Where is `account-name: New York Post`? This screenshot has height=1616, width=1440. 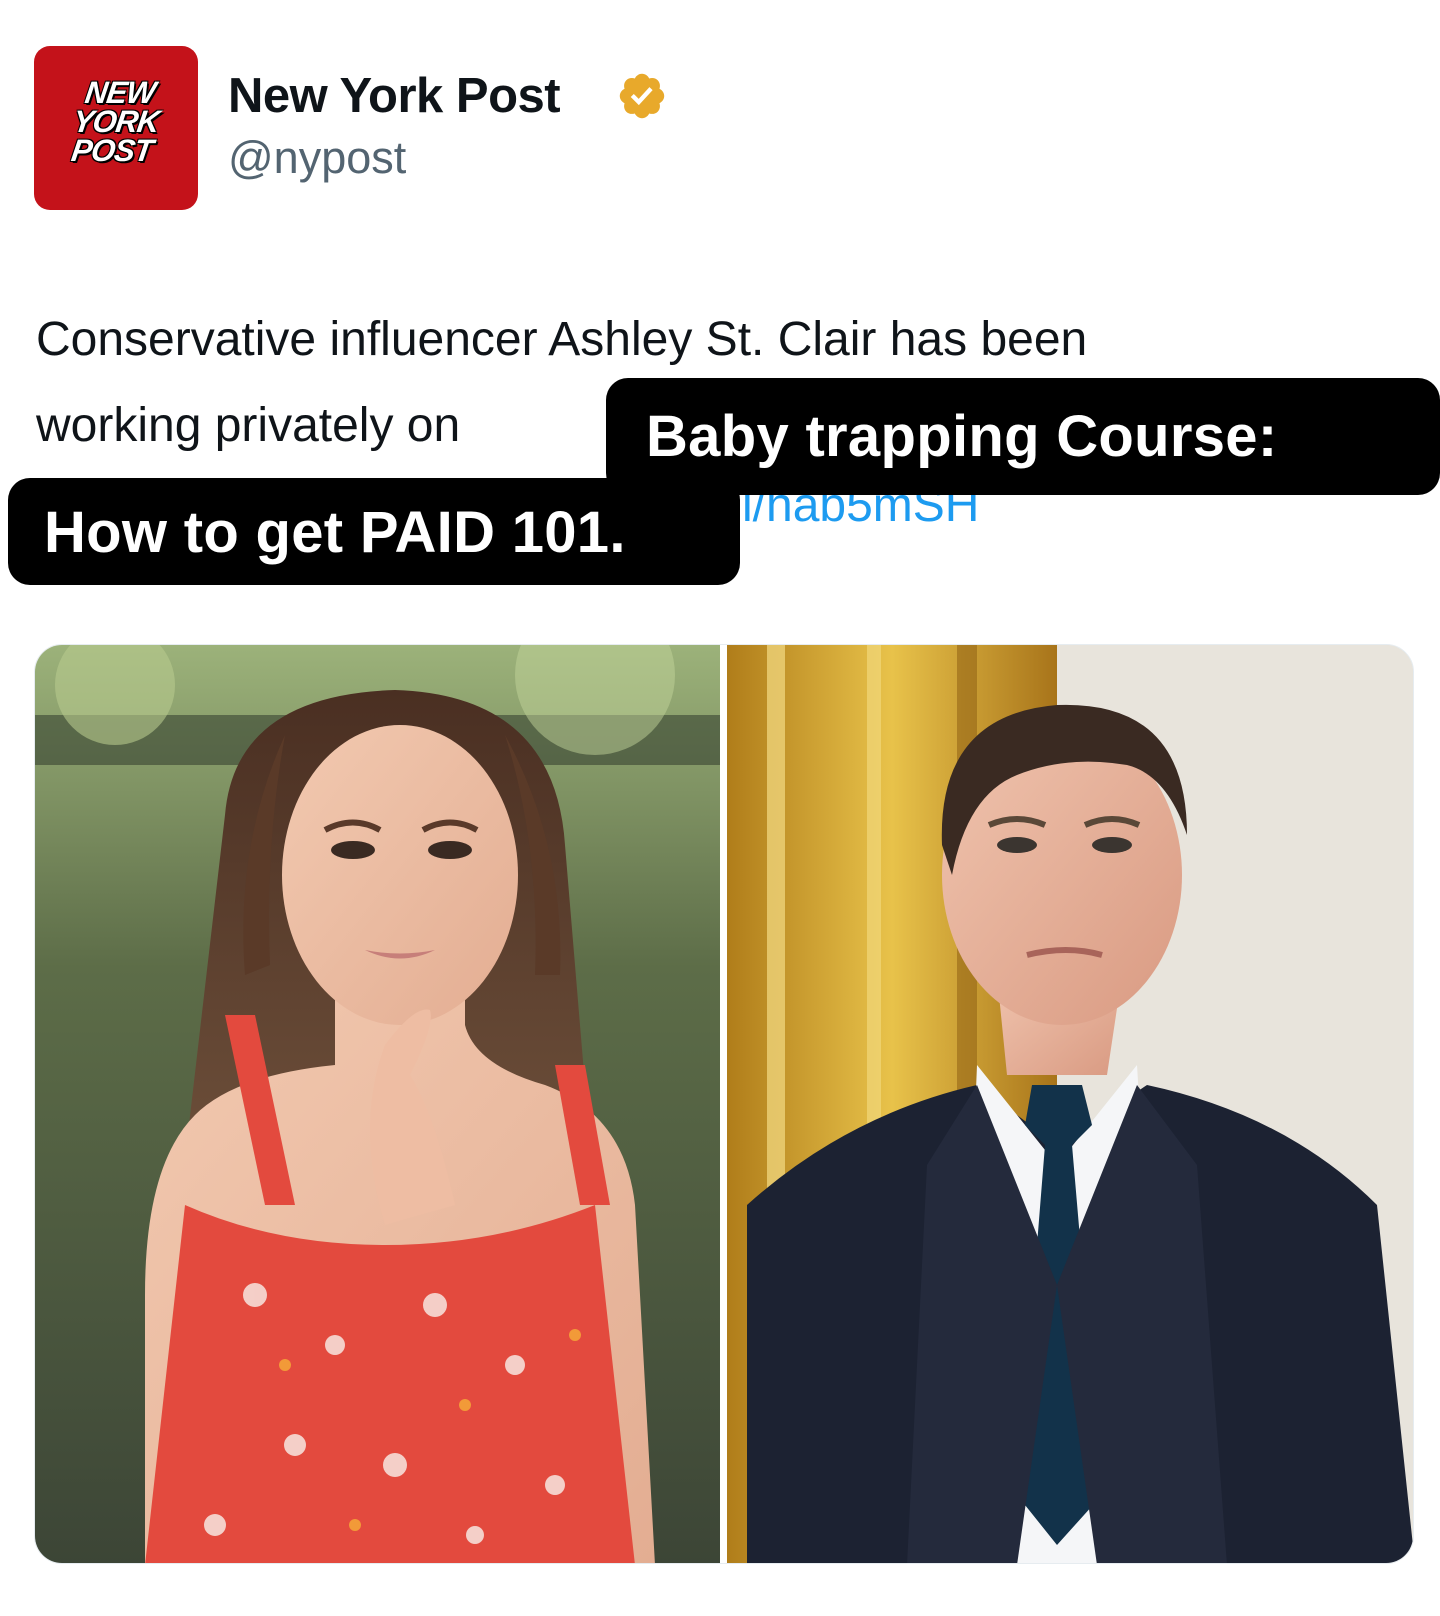
account-name: New York Post is located at coordinates (394, 96).